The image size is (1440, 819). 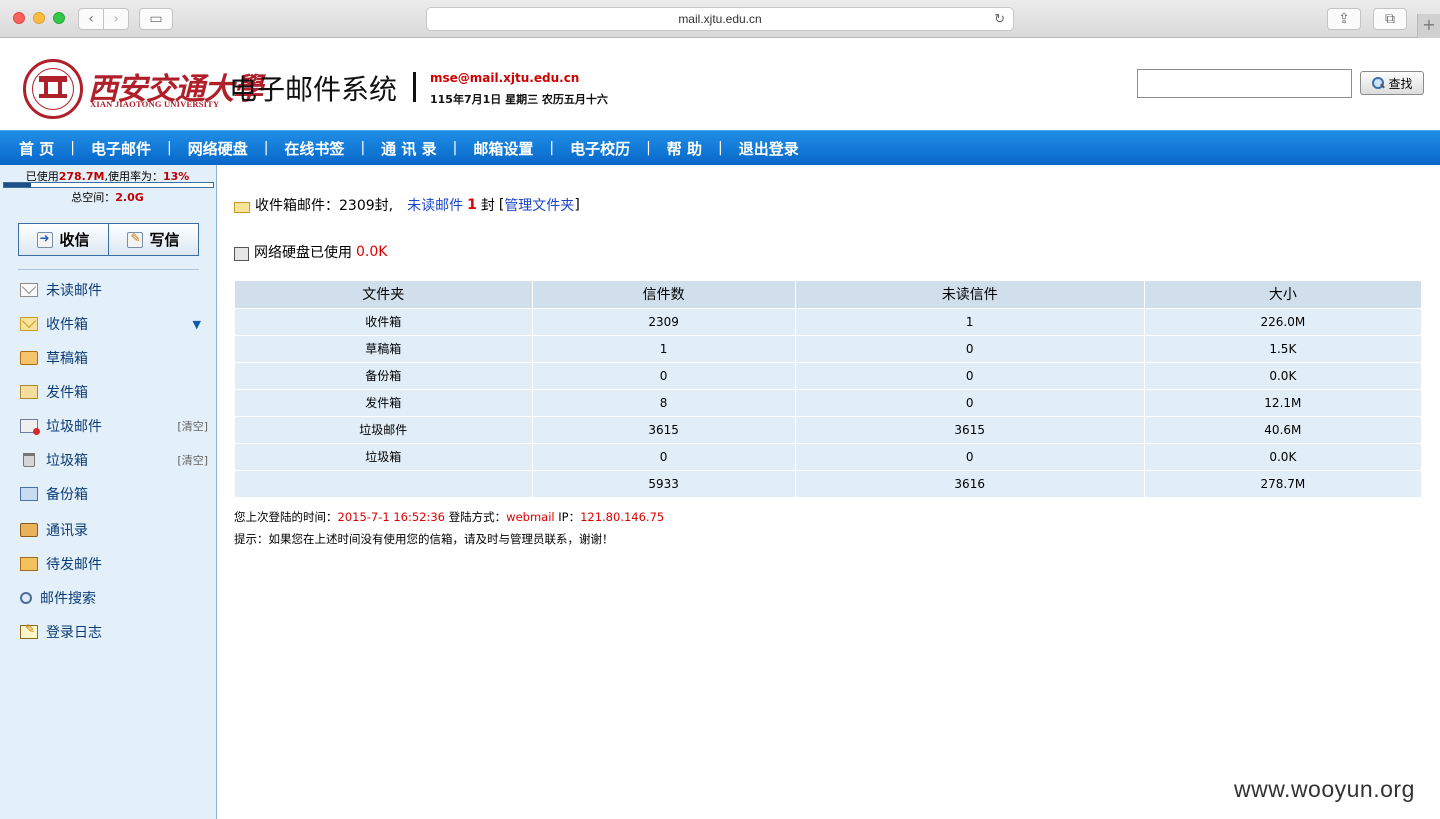 I want to click on close-window-button, so click(x=19, y=18).